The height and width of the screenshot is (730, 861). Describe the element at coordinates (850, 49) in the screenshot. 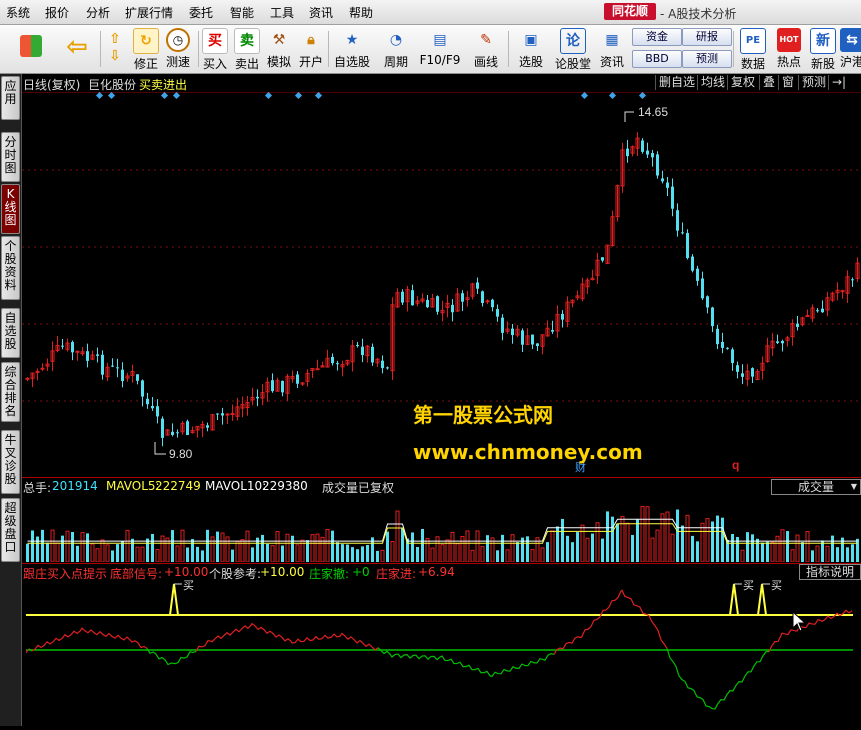

I see `toolbar-button-hk: ⇆ 沪港` at that location.